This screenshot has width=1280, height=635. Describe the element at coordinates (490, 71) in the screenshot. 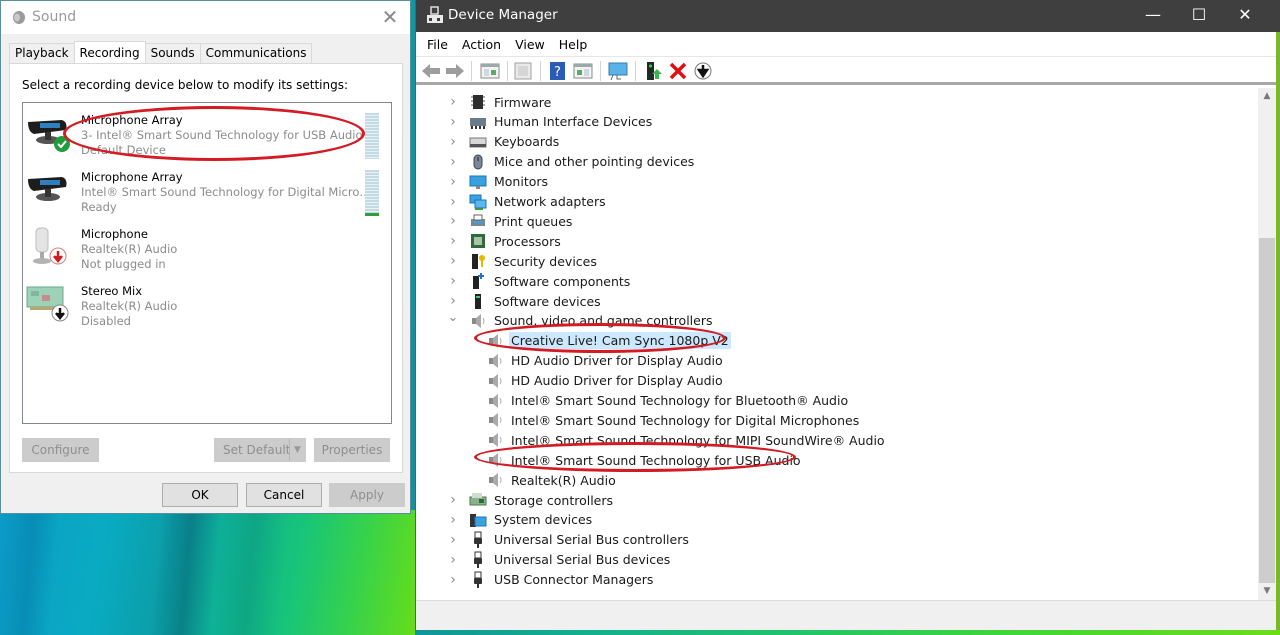

I see `show-hide-console-tree-icon` at that location.